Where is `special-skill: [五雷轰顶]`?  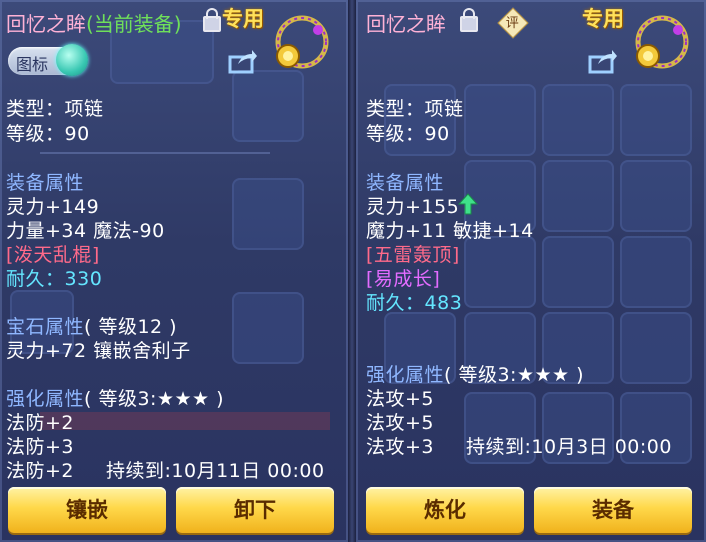 special-skill: [五雷轰顶] is located at coordinates (413, 255).